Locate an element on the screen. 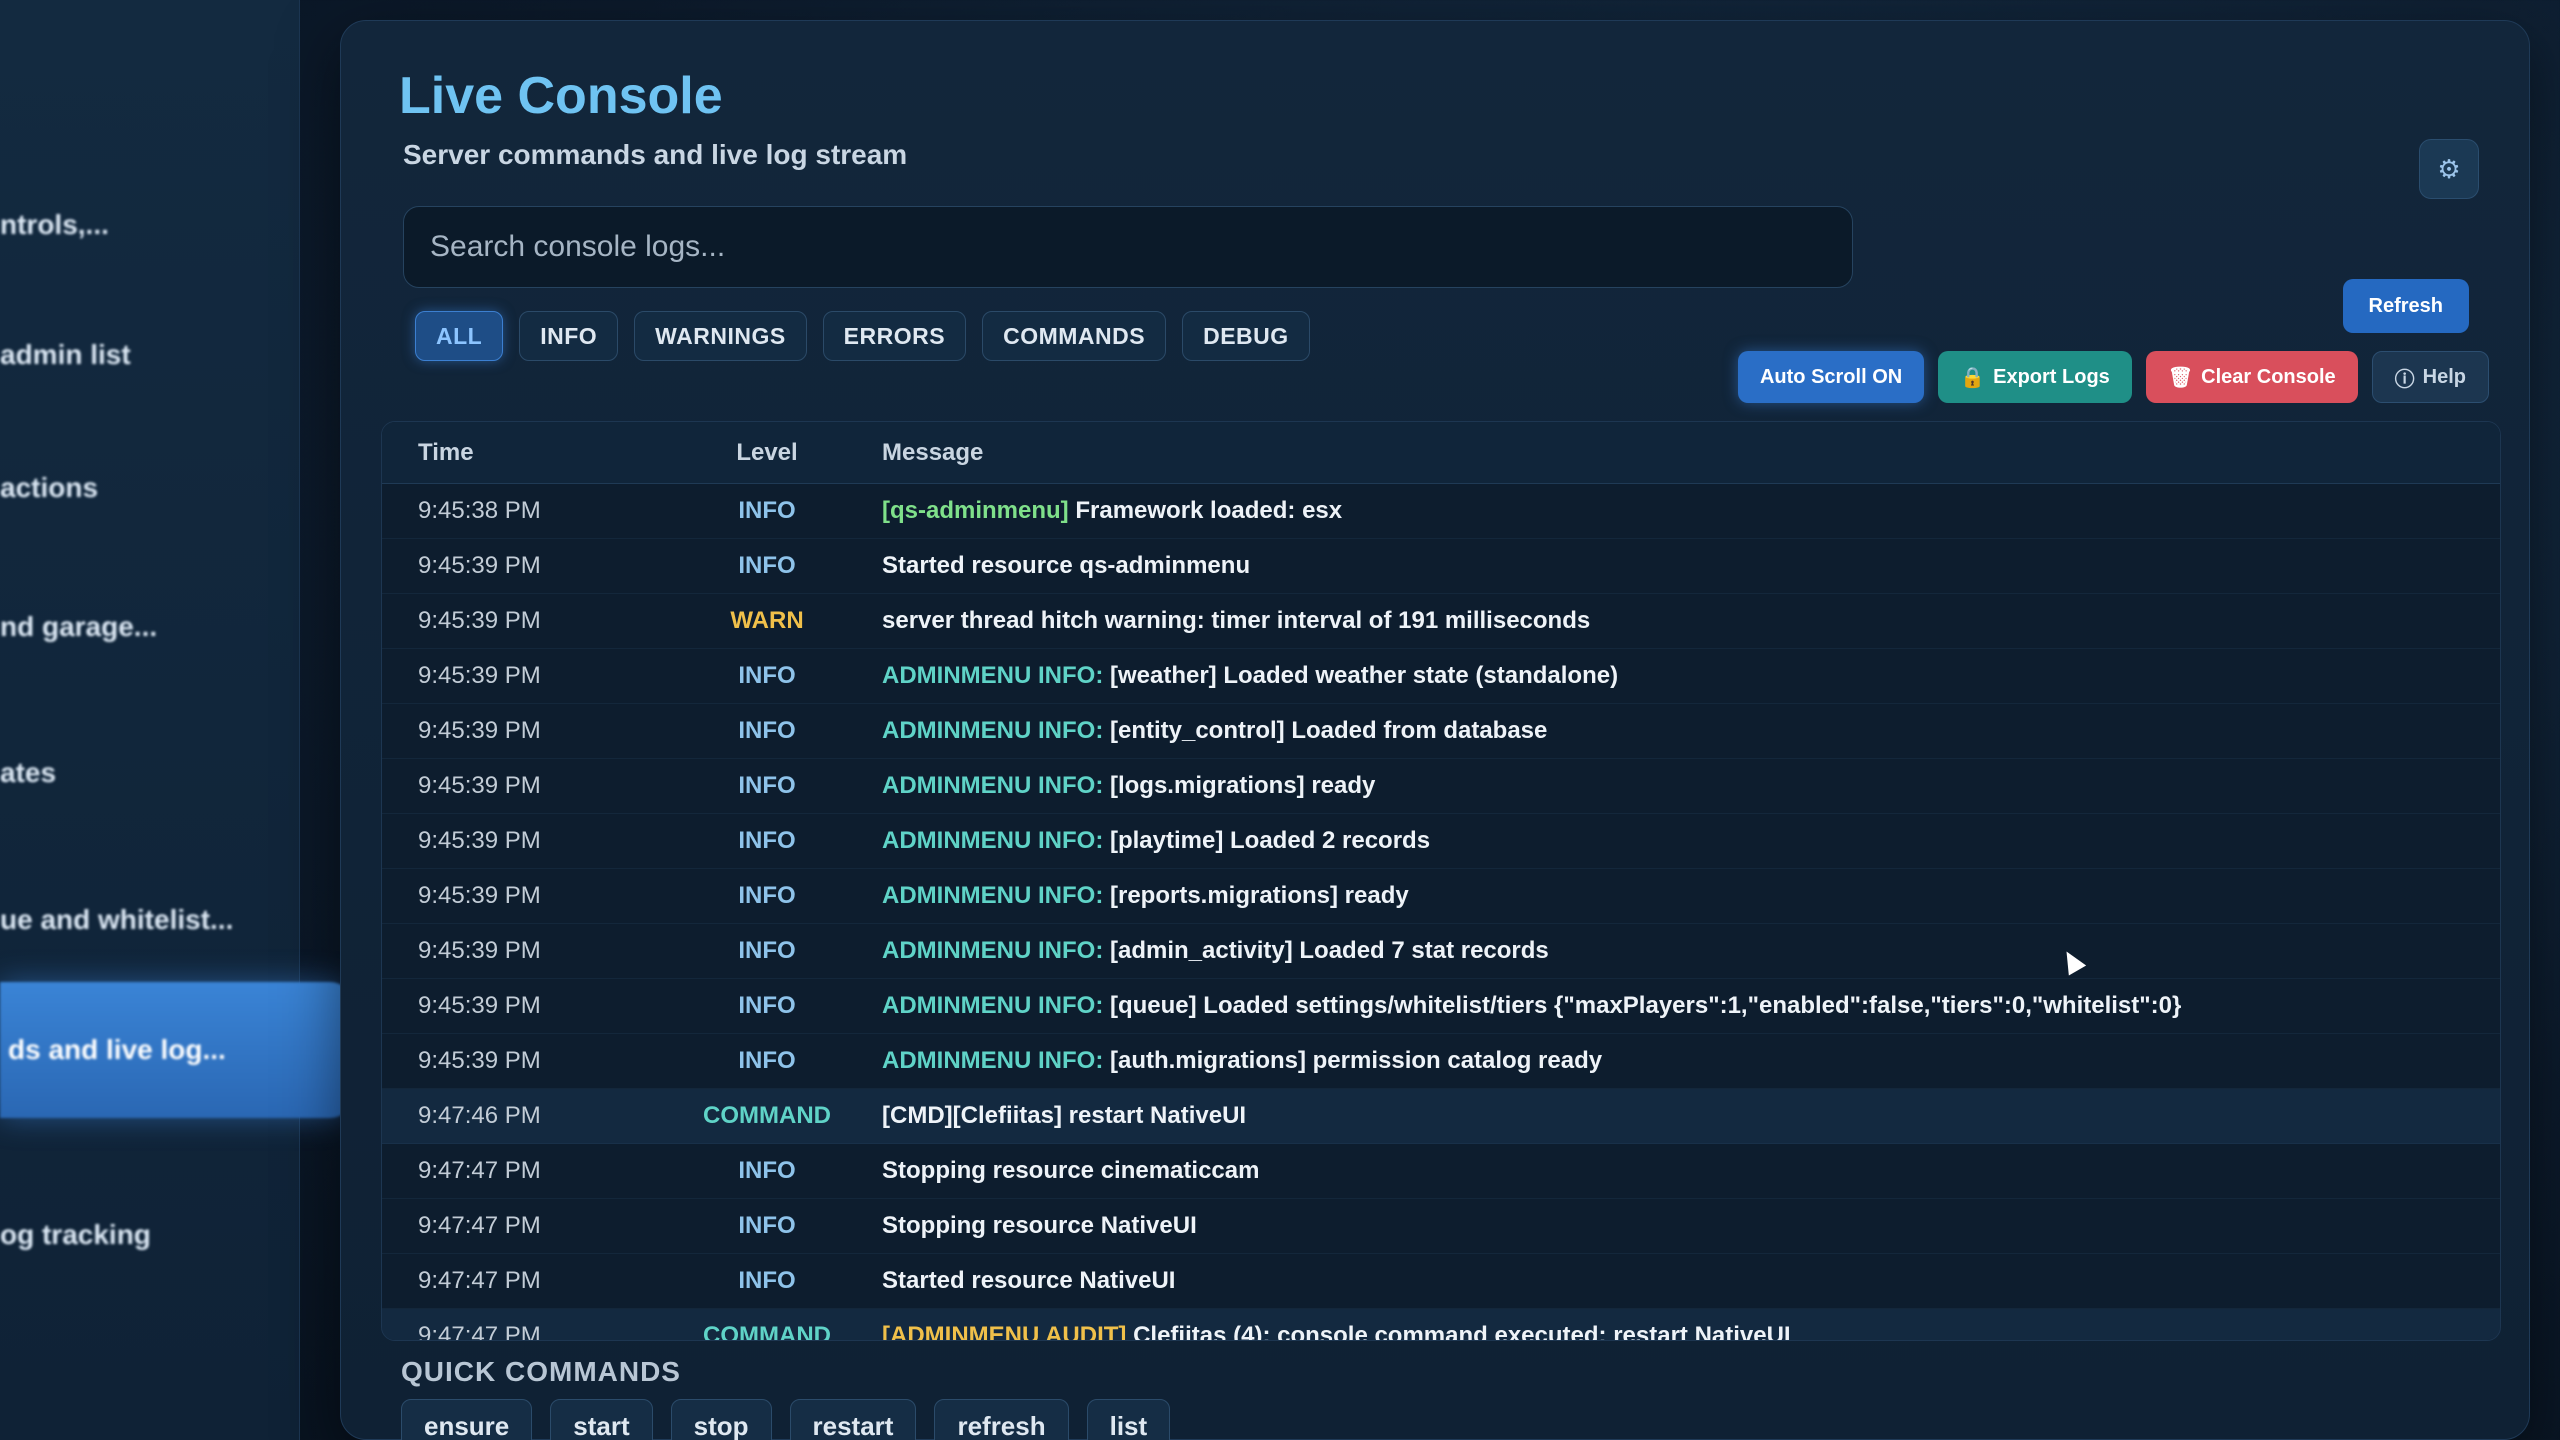  quick-command-stop: stop is located at coordinates (721, 1419).